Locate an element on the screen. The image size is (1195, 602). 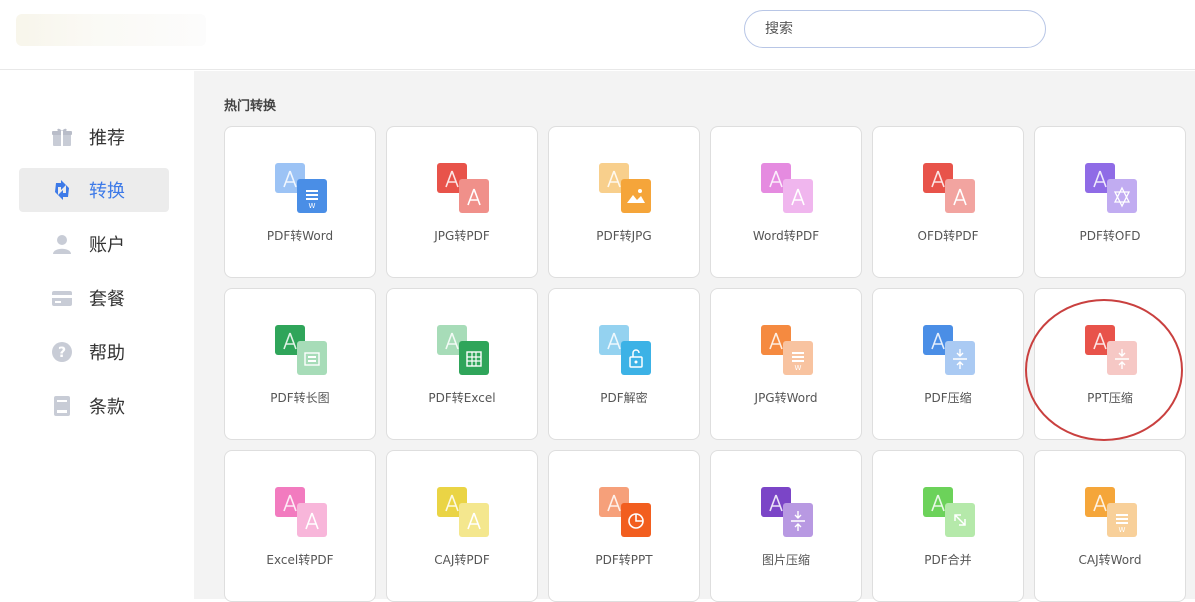
tool-card-label: PDF转Word is located at coordinates (300, 236).